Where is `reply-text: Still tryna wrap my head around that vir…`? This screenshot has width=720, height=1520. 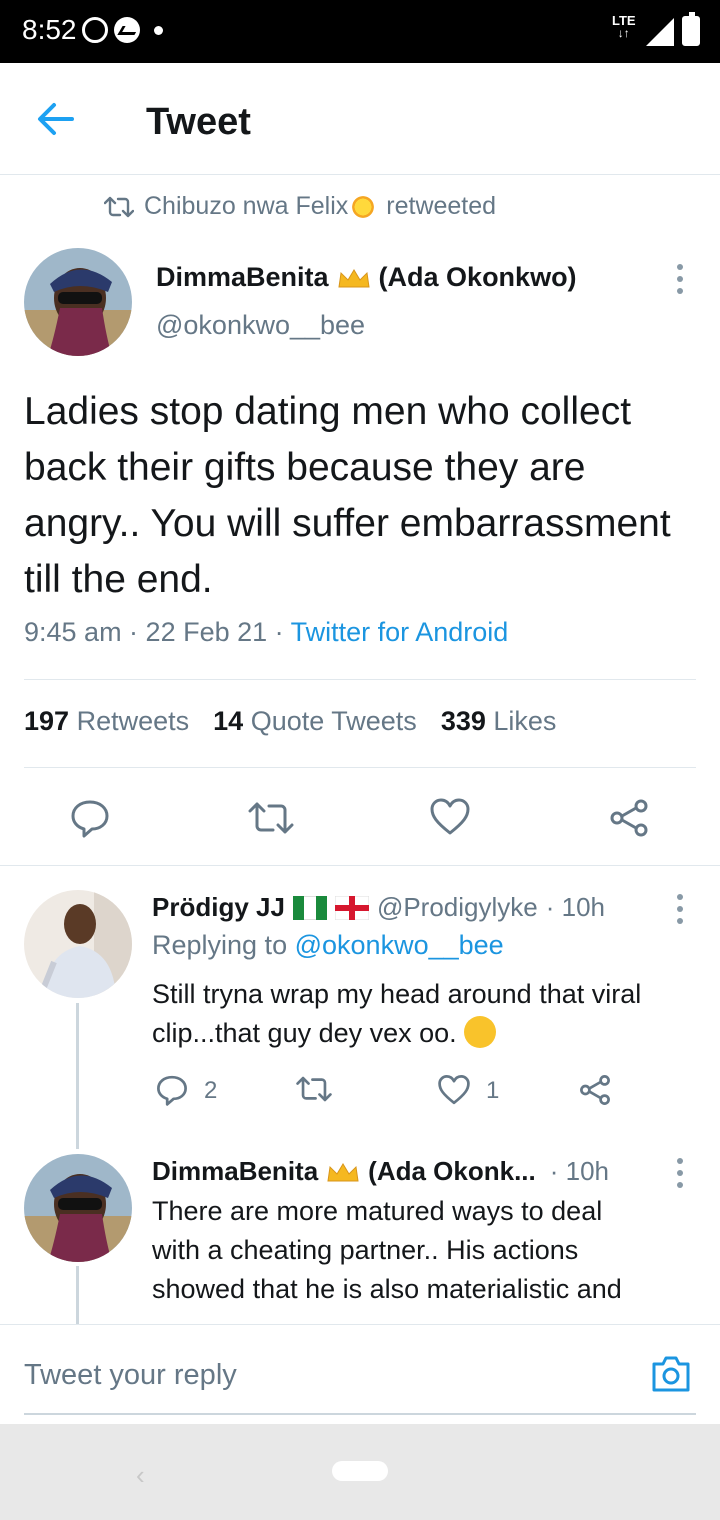
reply-text: Still tryna wrap my head around that vir… is located at coordinates (397, 994).